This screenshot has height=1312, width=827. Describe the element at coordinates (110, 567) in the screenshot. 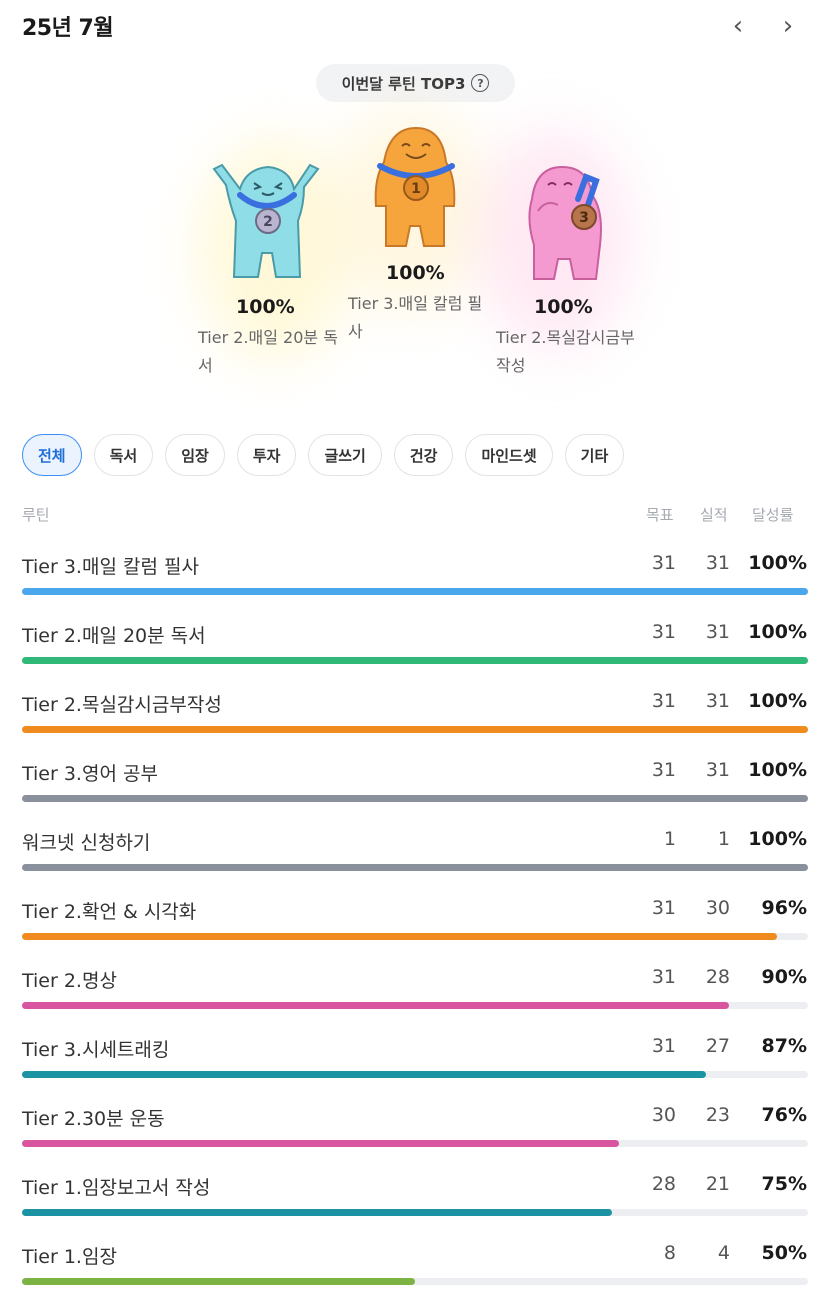

I see `routine-name: Tier 3.매일 칼럼 필사` at that location.